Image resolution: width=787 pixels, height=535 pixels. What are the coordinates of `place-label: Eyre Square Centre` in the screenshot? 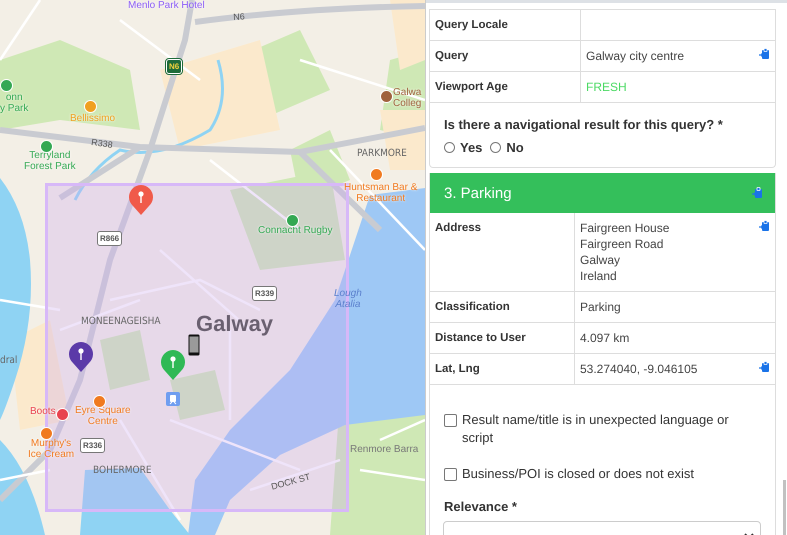 It's located at (103, 416).